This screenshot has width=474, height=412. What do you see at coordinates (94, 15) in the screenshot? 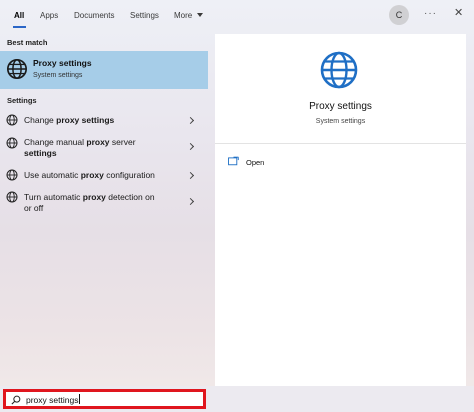
I see `tab-documents: Documents` at bounding box center [94, 15].